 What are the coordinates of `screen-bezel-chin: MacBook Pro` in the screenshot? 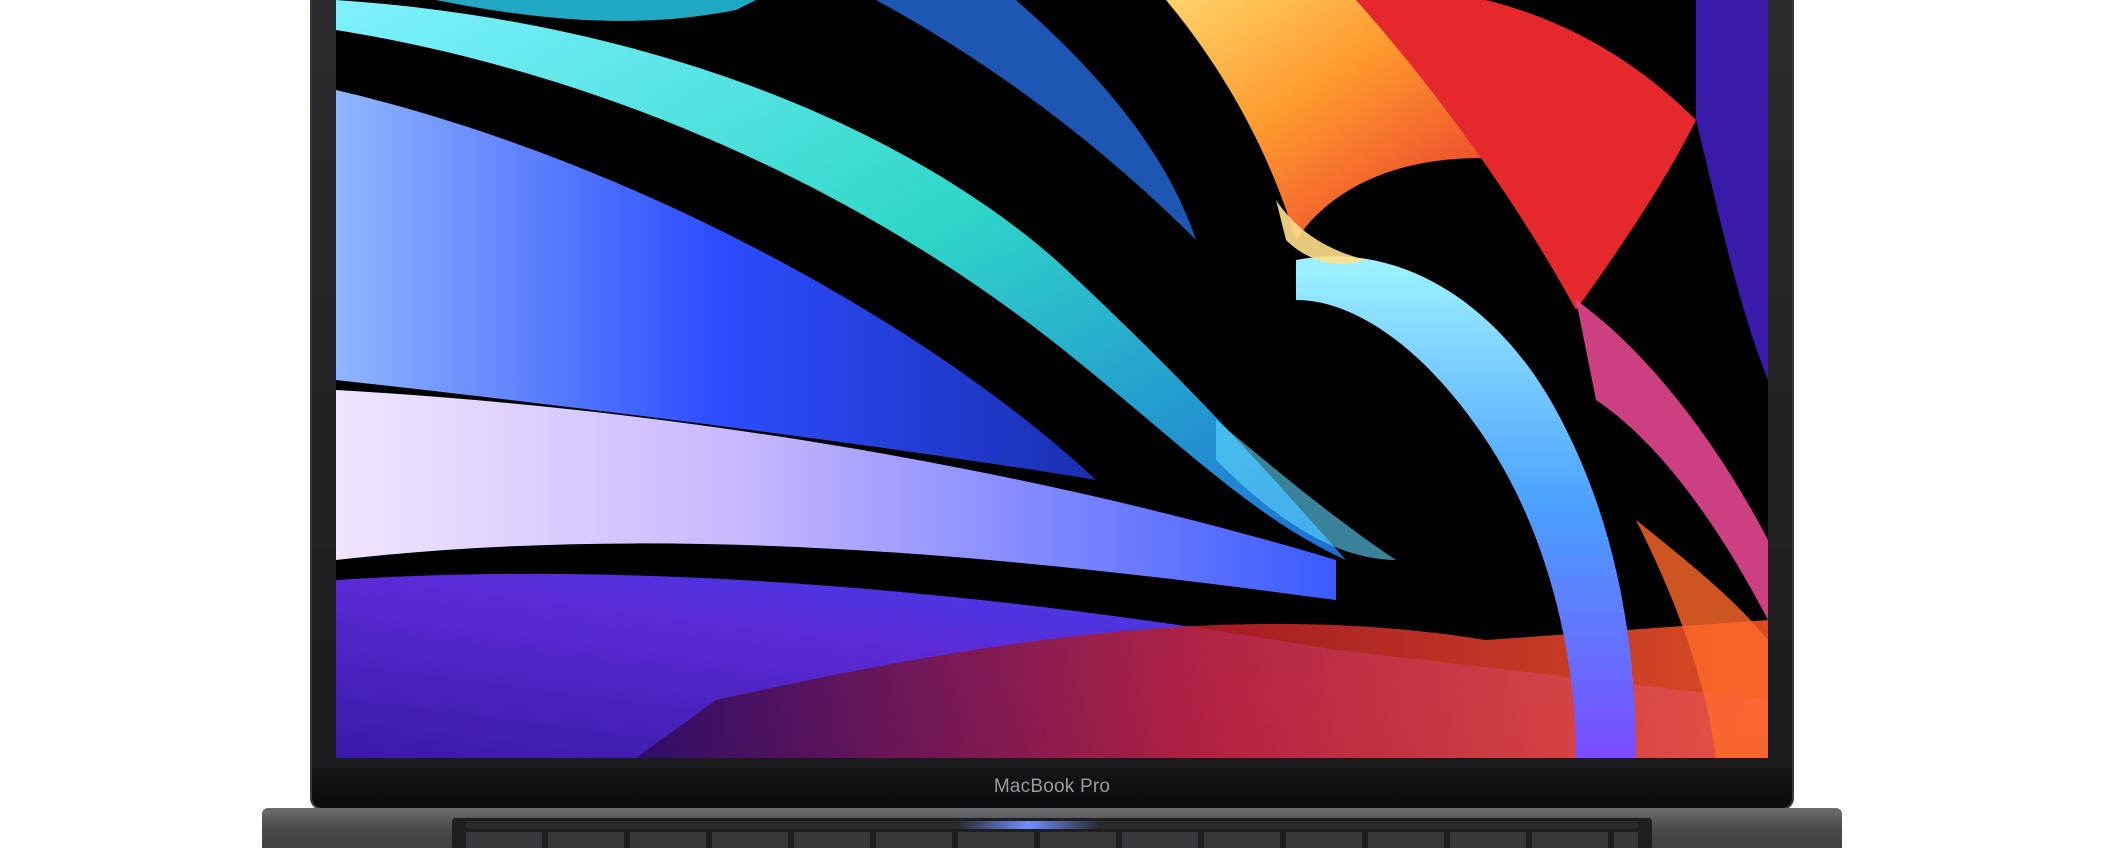 It's located at (1052, 788).